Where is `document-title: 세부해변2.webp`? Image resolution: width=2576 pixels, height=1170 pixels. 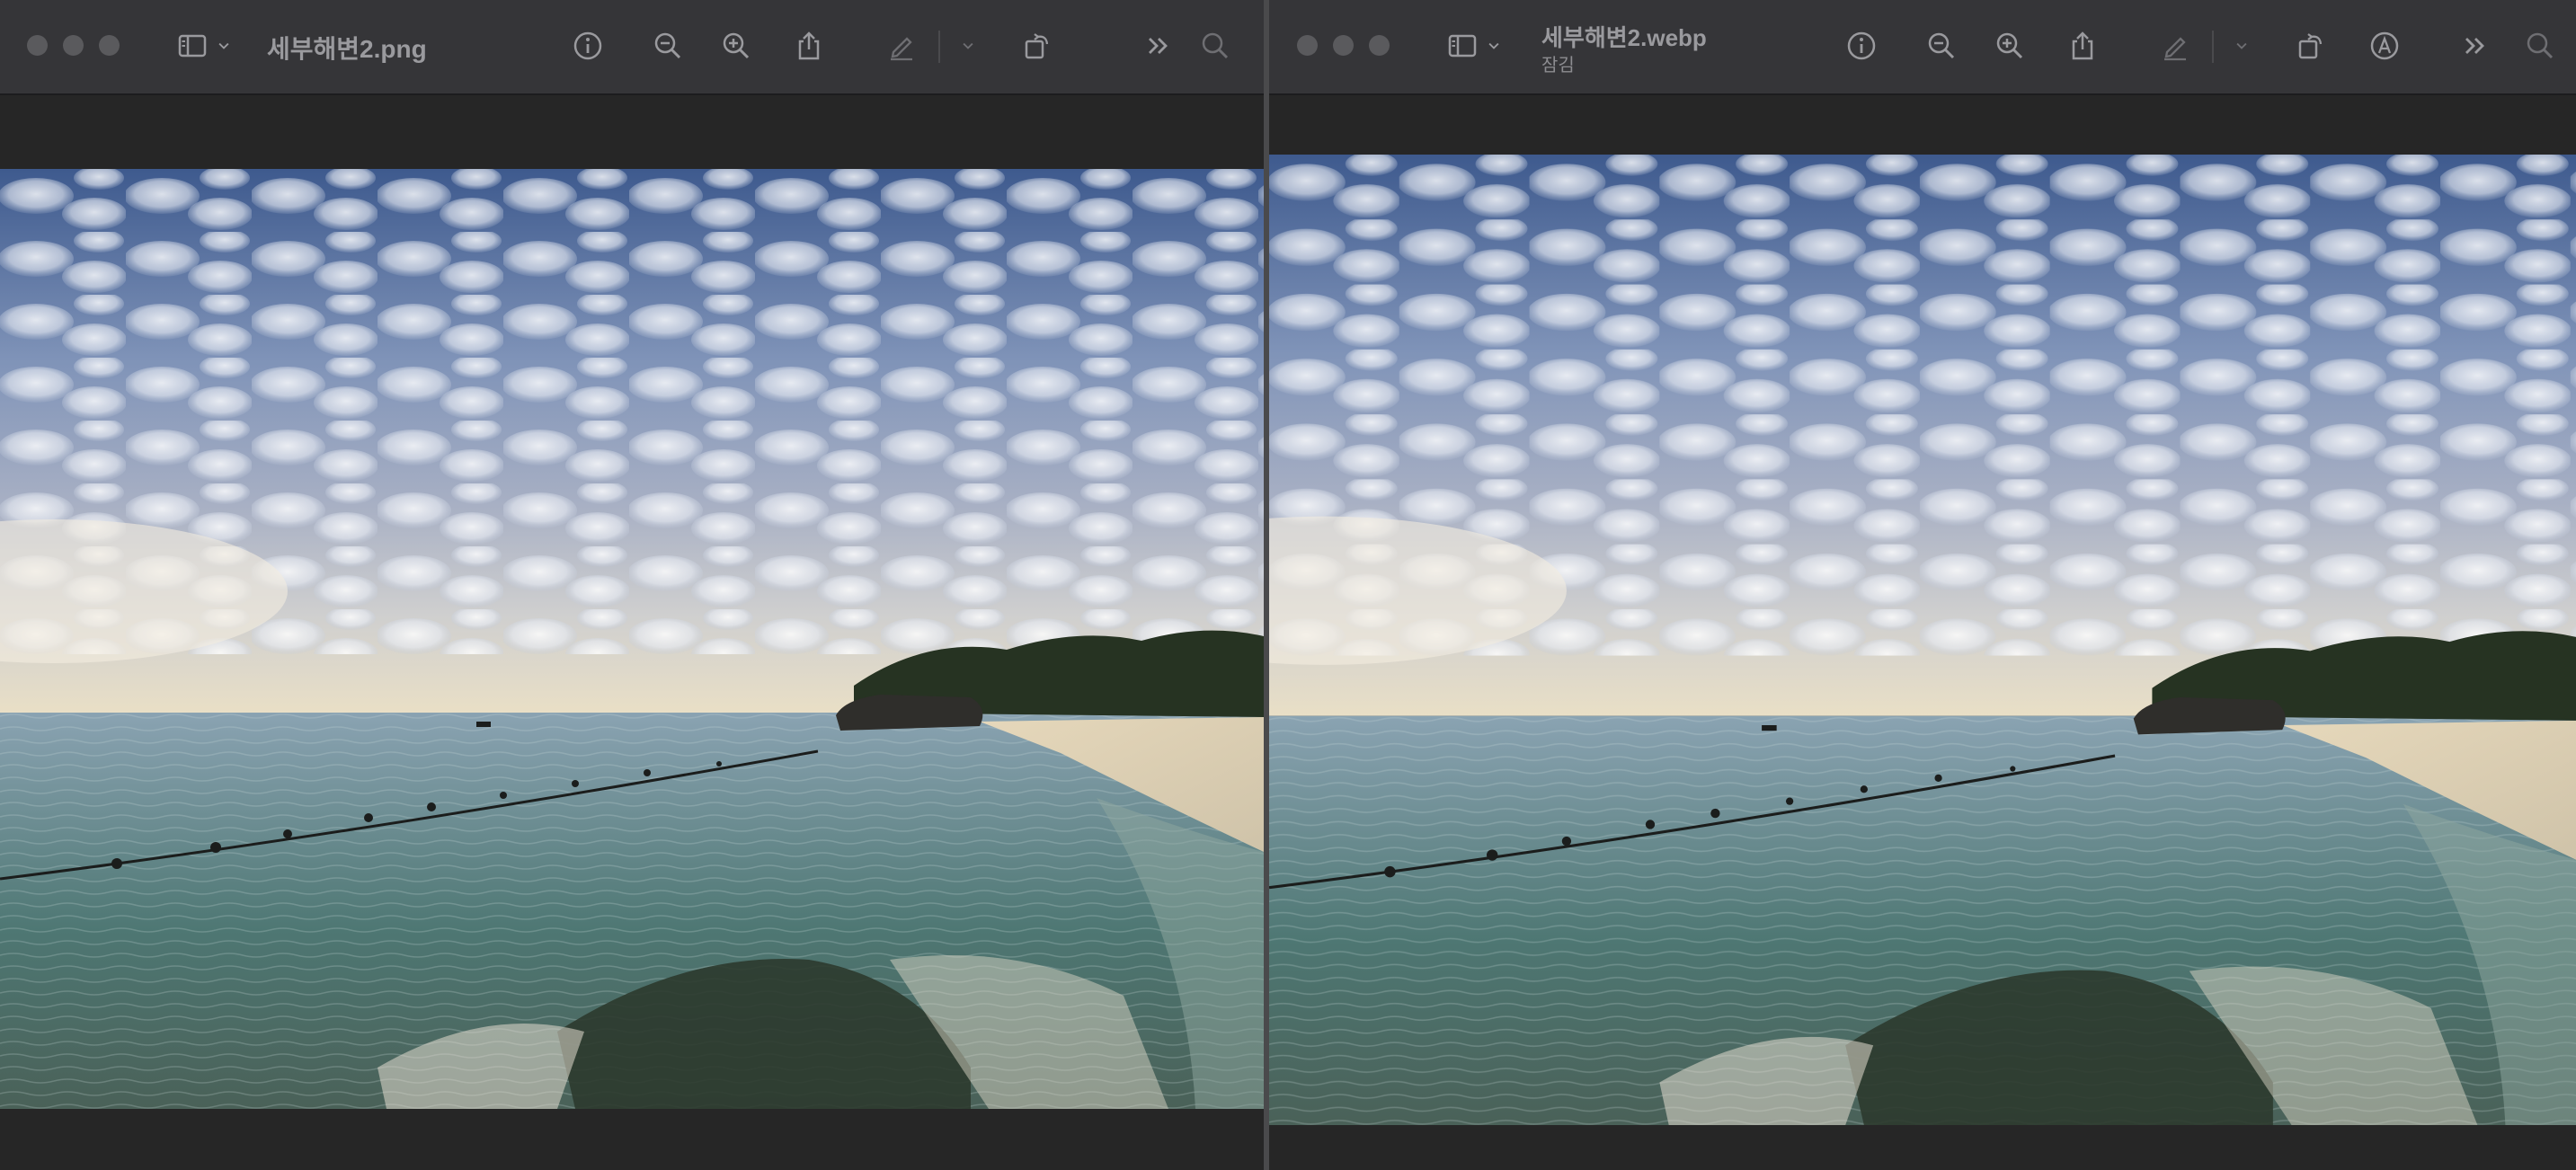 document-title: 세부해변2.webp is located at coordinates (1624, 37).